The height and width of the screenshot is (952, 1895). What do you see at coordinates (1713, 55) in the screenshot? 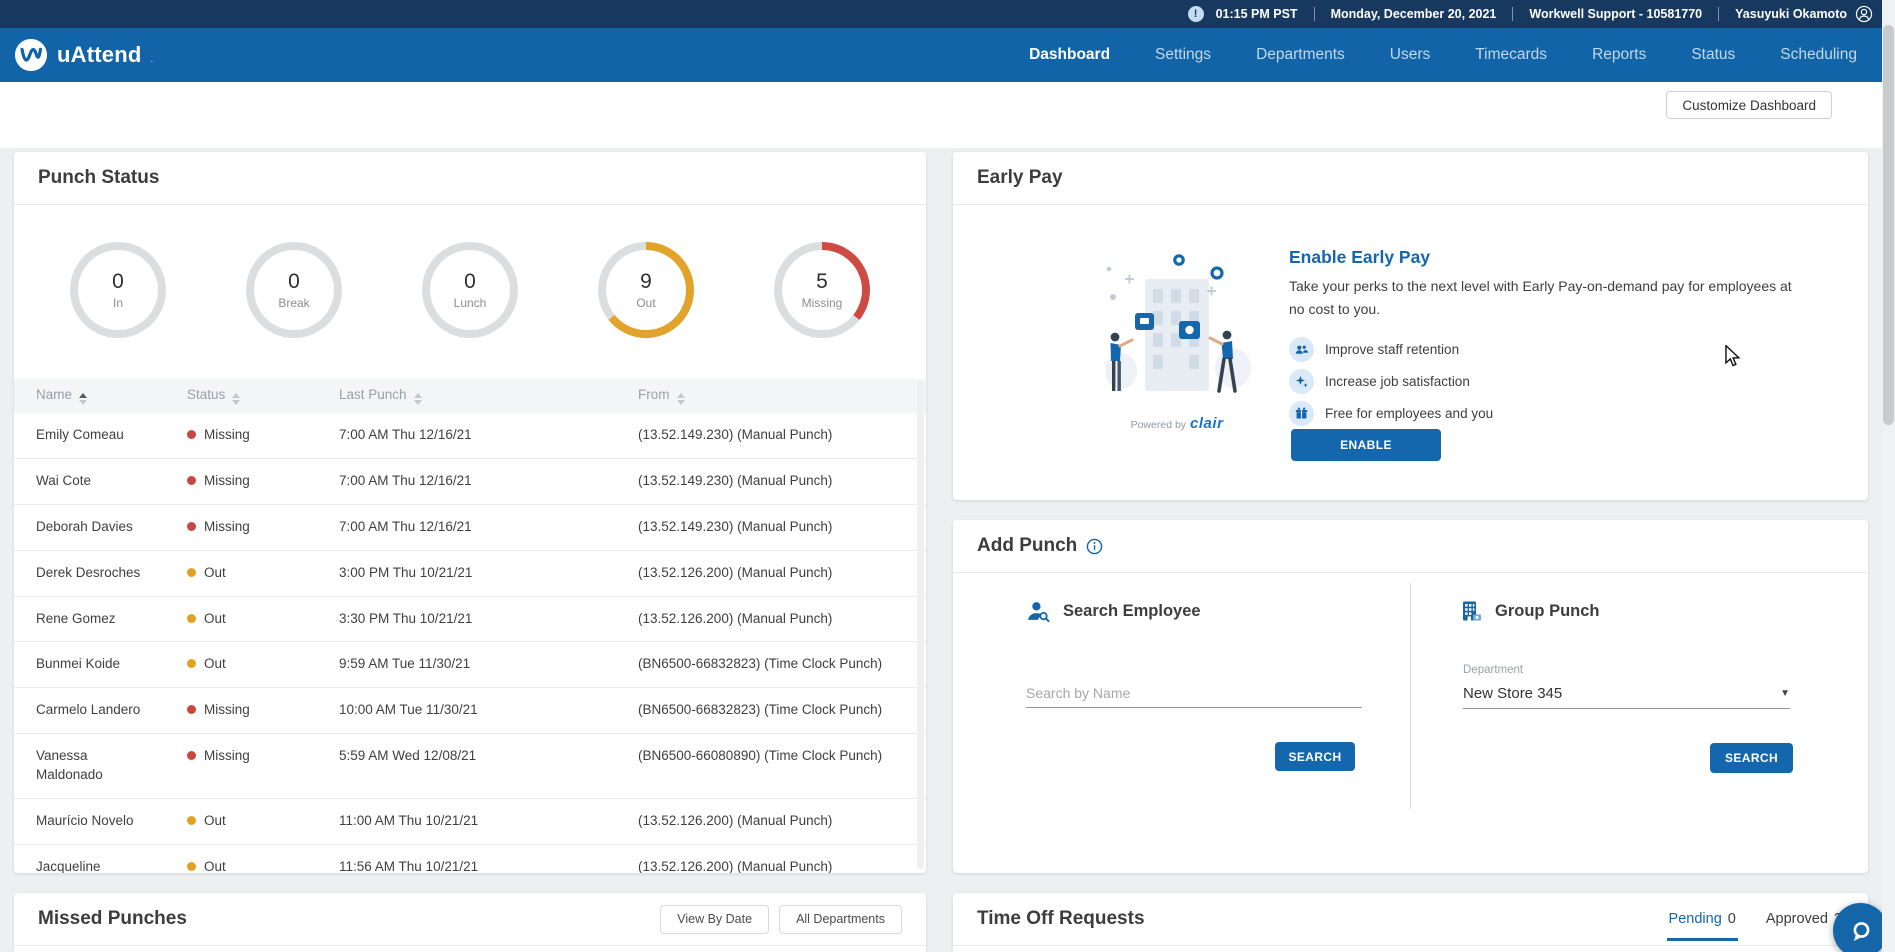
I see `nav-item-status: Status` at bounding box center [1713, 55].